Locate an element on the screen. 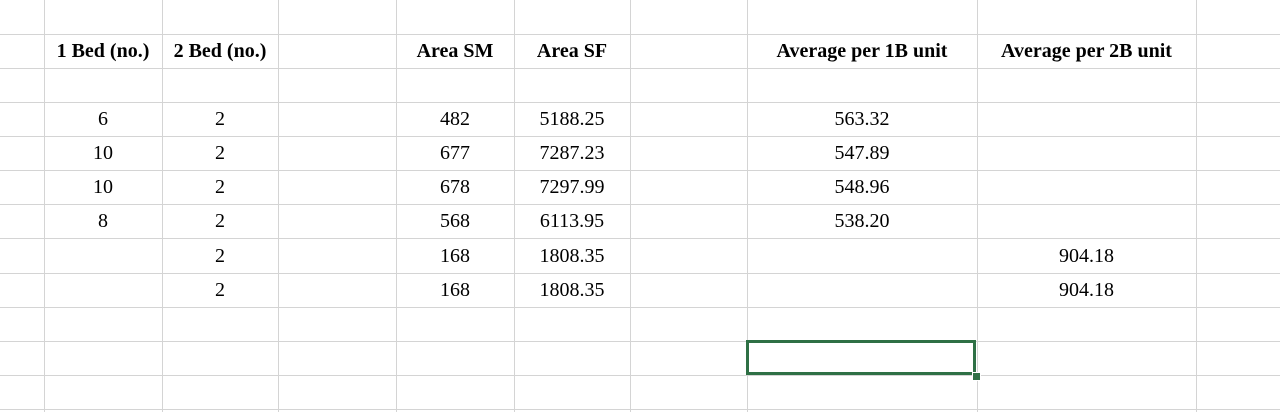 This screenshot has height=412, width=1280. cell-area-sm: 568 is located at coordinates (455, 221).